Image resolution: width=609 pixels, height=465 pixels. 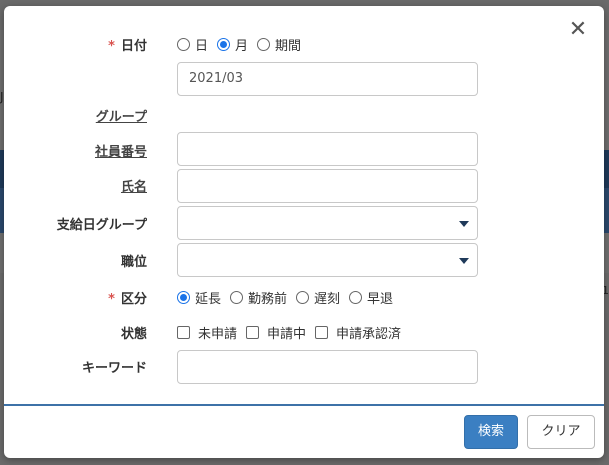 What do you see at coordinates (114, 368) in the screenshot?
I see `keyword-label: キーワード` at bounding box center [114, 368].